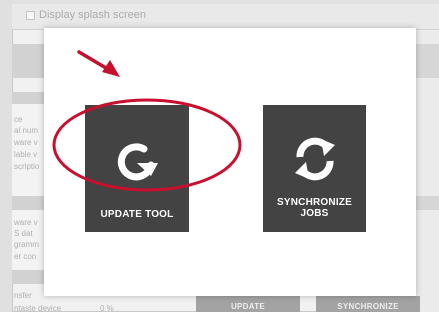  I want to click on update-tool-label: UPDATE TOOL, so click(137, 214).